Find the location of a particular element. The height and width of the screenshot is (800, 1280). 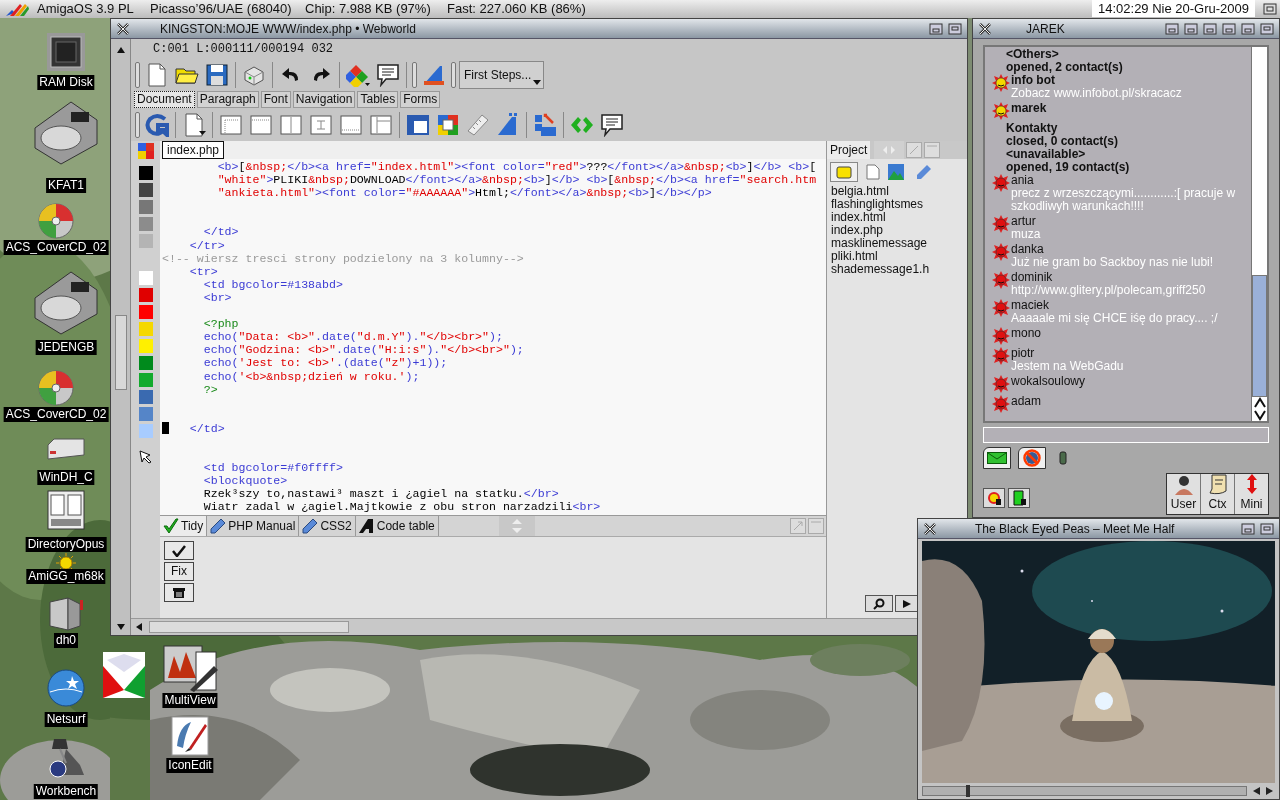

toolbar-button: Mini is located at coordinates (1251, 494).